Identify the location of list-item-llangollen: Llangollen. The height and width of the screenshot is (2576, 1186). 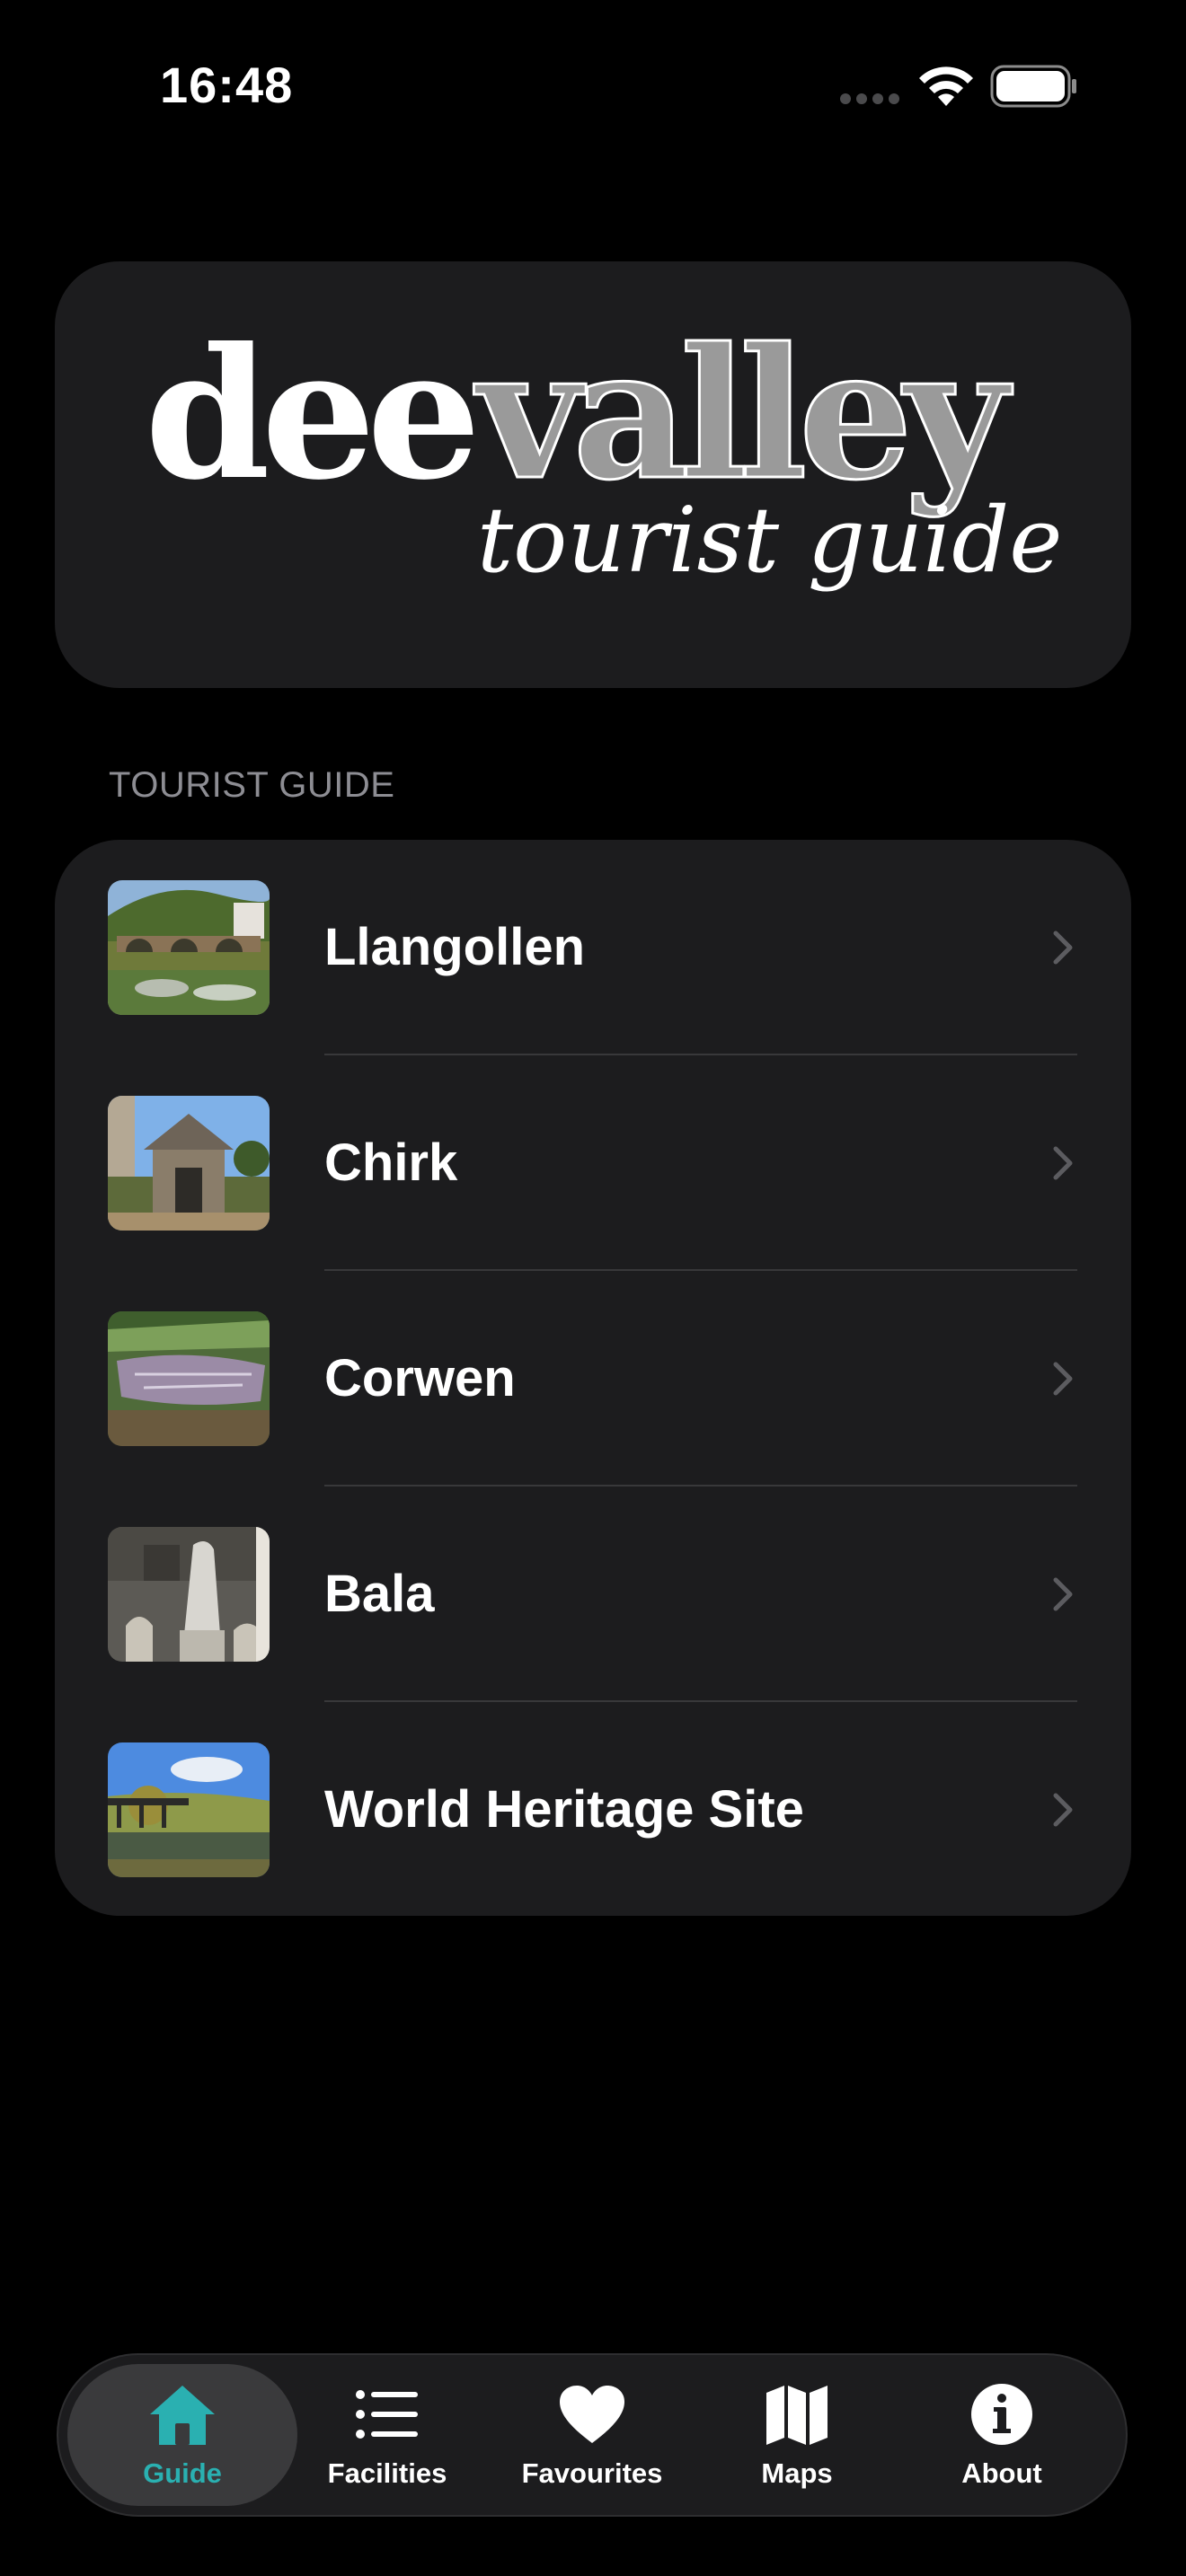
(593, 947).